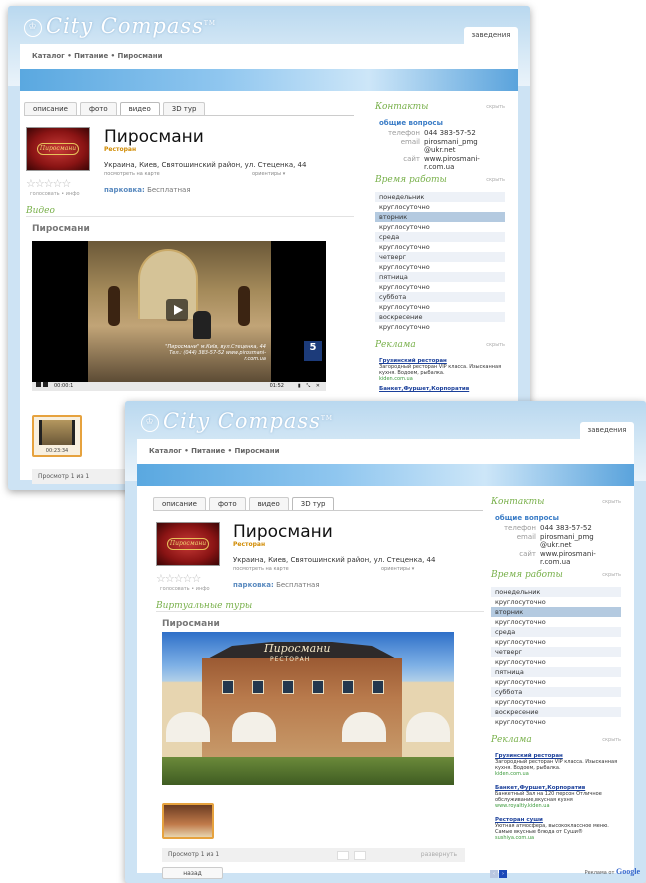  I want to click on hours-header: Время работы скрыть, so click(556, 575).